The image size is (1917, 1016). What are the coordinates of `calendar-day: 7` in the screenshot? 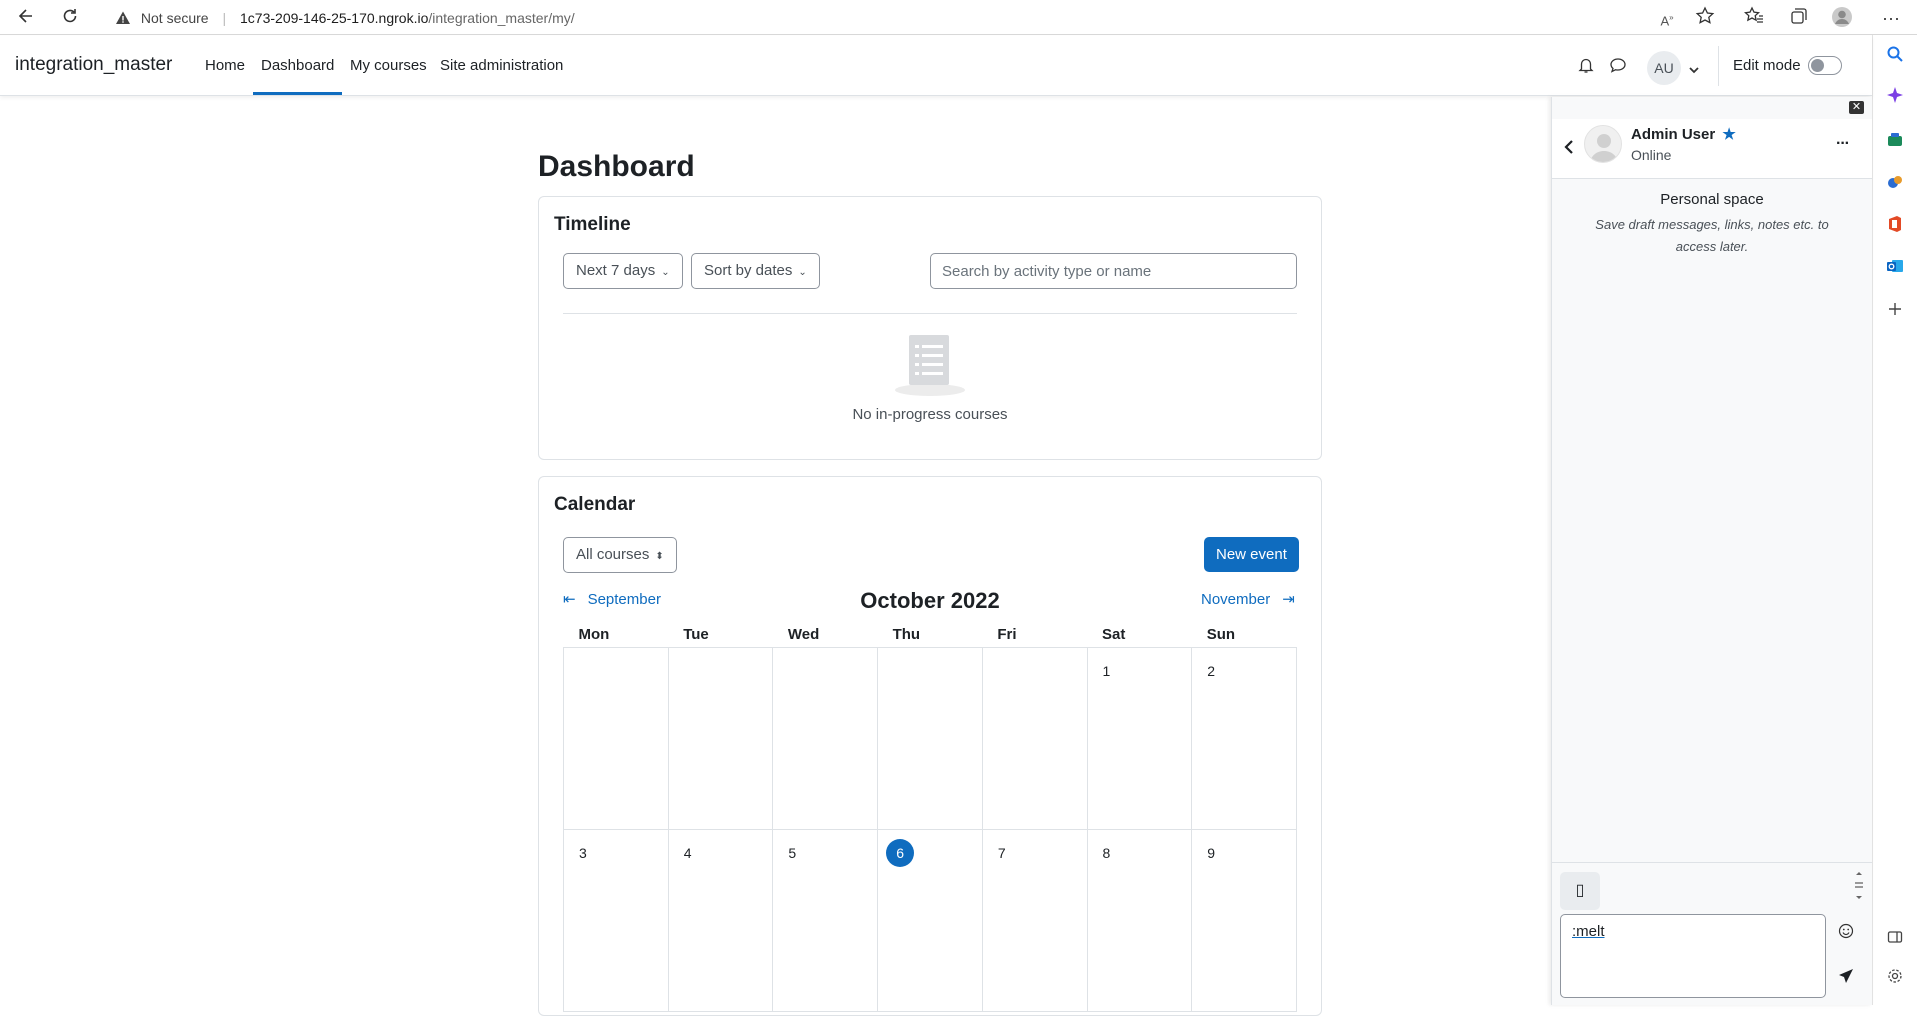 It's located at (1034, 920).